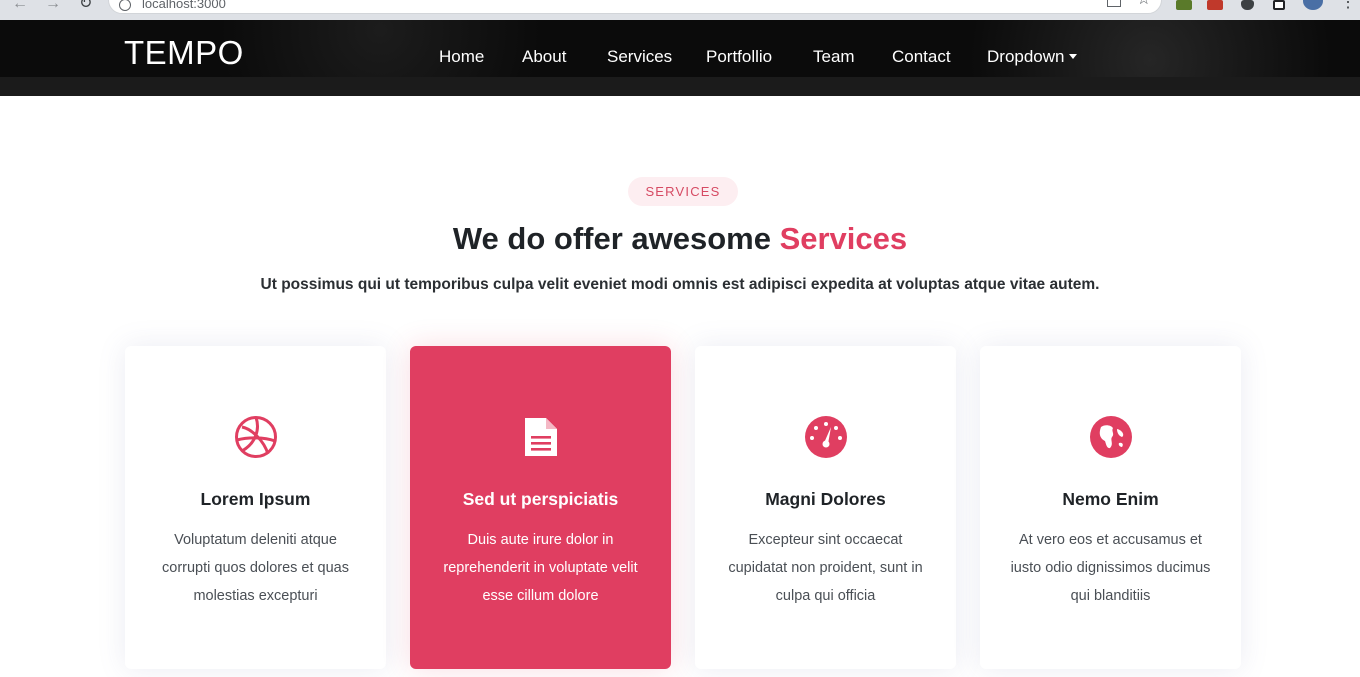  I want to click on nav-item-dropdown: Dropdown, so click(1032, 57).